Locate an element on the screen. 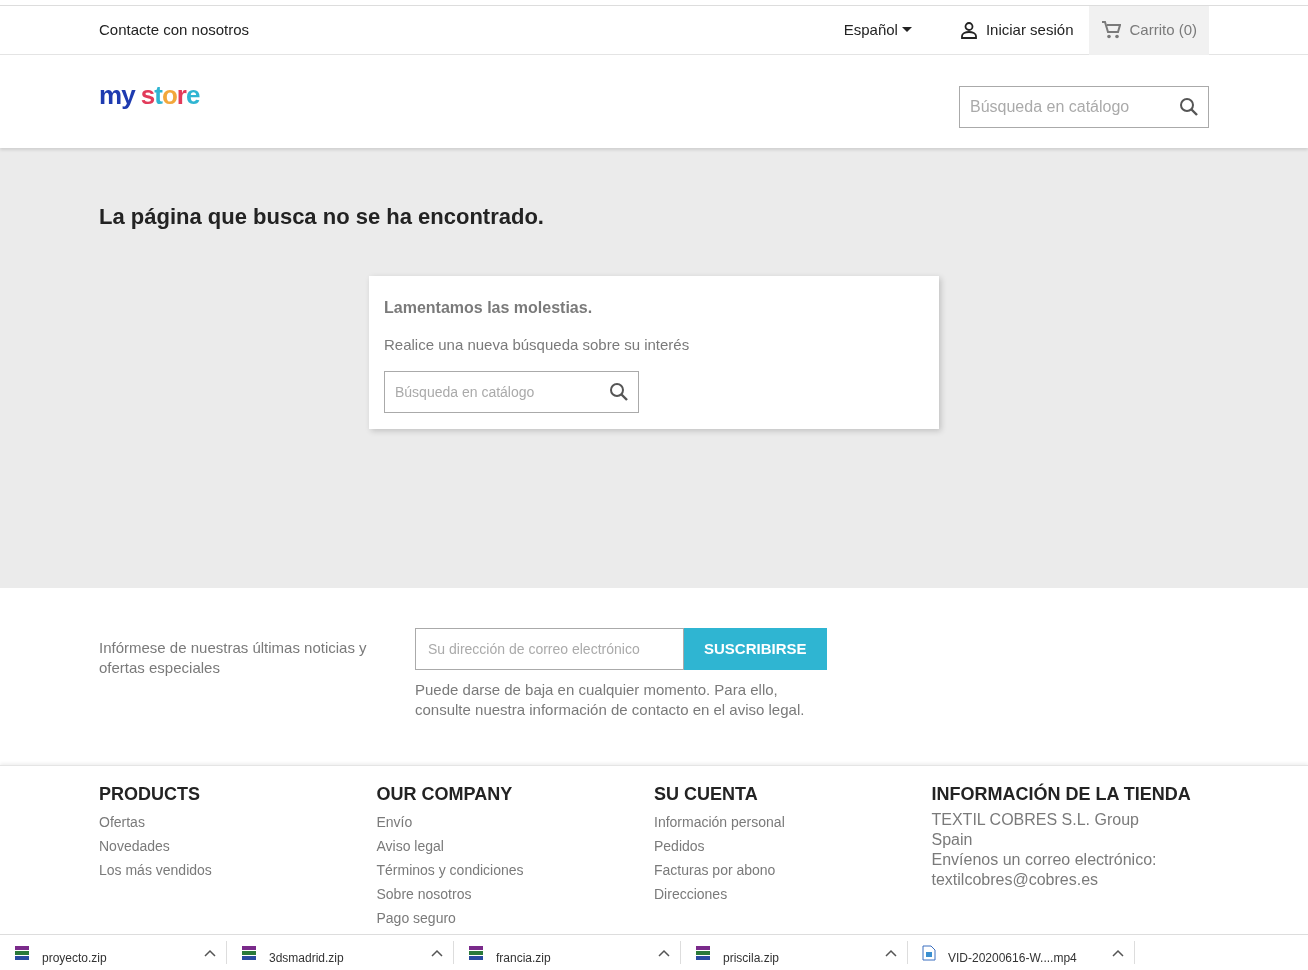 The height and width of the screenshot is (970, 1308). footer-link: Envío is located at coordinates (394, 821).